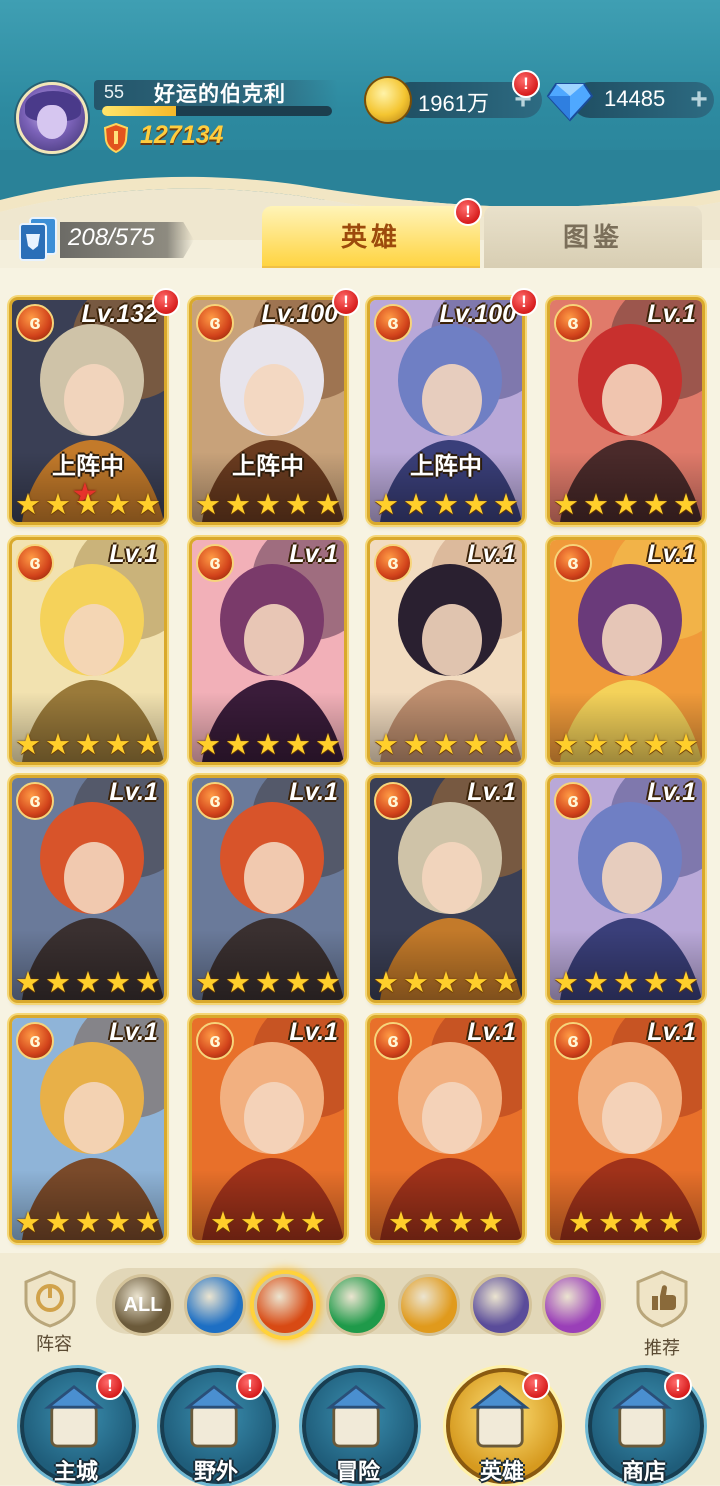 This screenshot has height=1486, width=720. What do you see at coordinates (501, 1305) in the screenshot?
I see `filter-dark` at bounding box center [501, 1305].